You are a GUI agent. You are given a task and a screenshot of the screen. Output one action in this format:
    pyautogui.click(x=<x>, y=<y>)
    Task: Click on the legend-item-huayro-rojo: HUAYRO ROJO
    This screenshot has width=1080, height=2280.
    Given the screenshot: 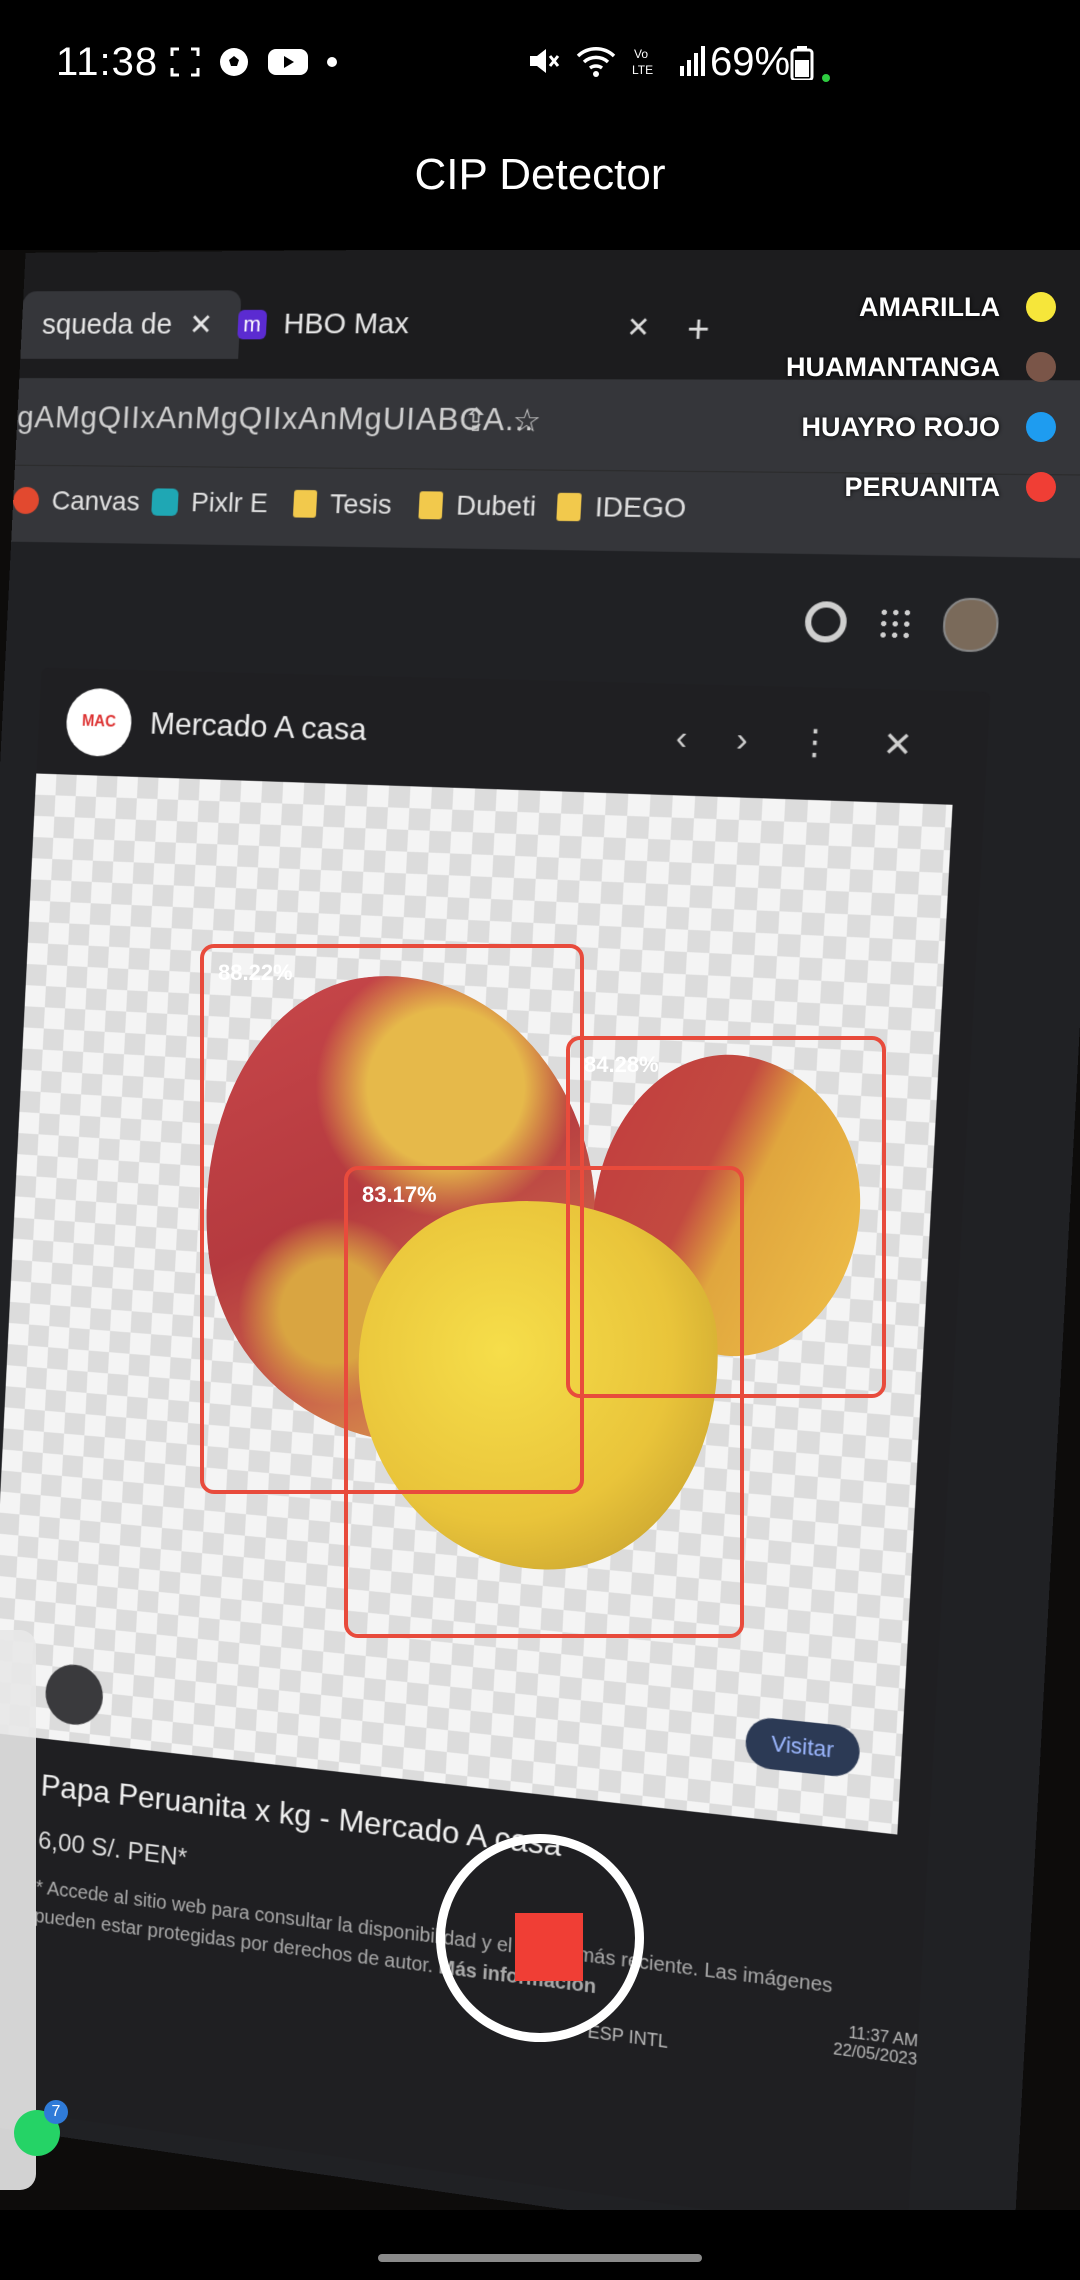 What is the action you would take?
    pyautogui.click(x=928, y=427)
    